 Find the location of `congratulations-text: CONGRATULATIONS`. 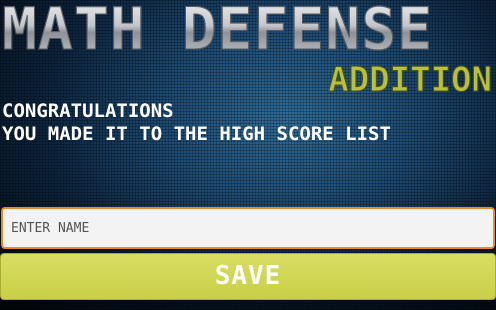

congratulations-text: CONGRATULATIONS is located at coordinates (88, 111).